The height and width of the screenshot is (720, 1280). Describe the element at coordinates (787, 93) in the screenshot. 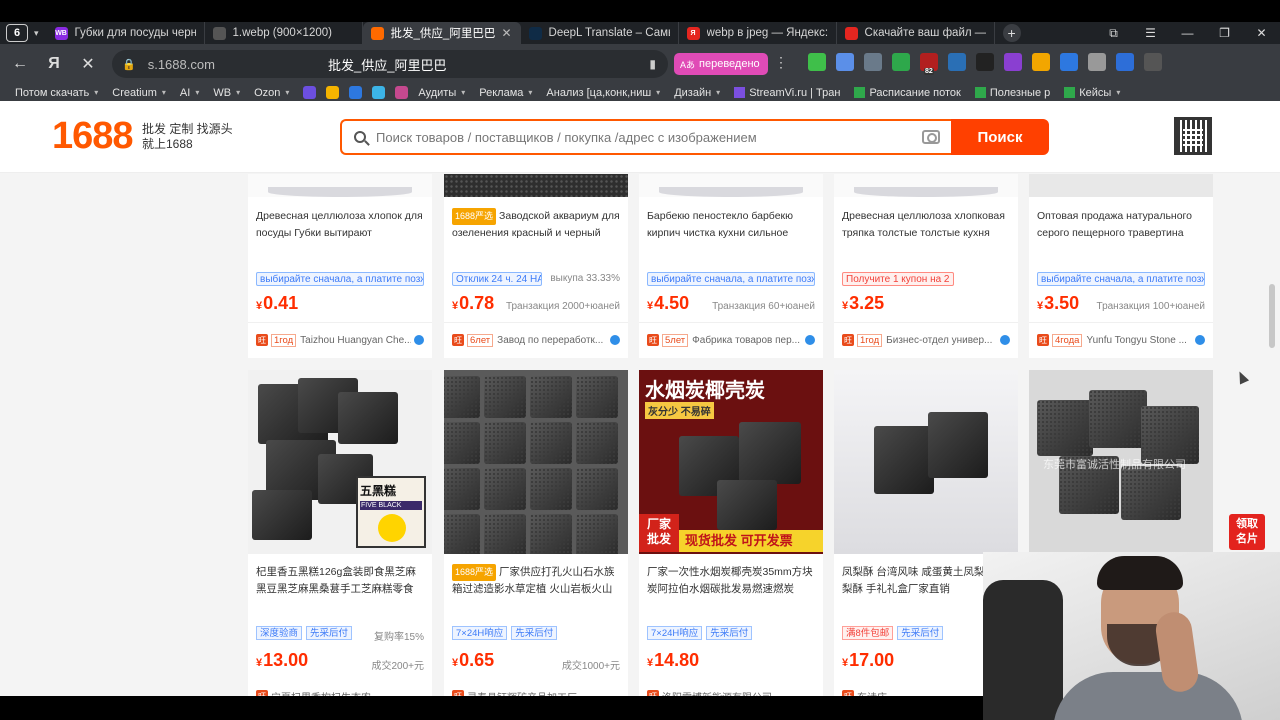

I see `bookmark-9: StreamVi.ru | Тран` at that location.